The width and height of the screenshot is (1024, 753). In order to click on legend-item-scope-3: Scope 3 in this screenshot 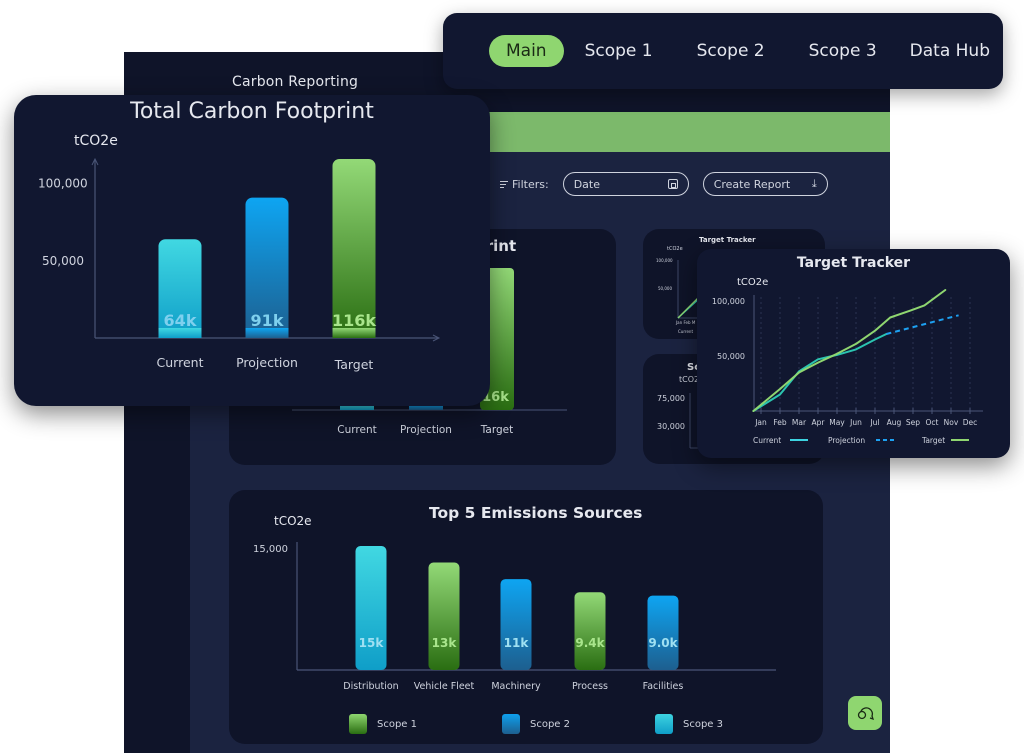, I will do `click(689, 724)`.